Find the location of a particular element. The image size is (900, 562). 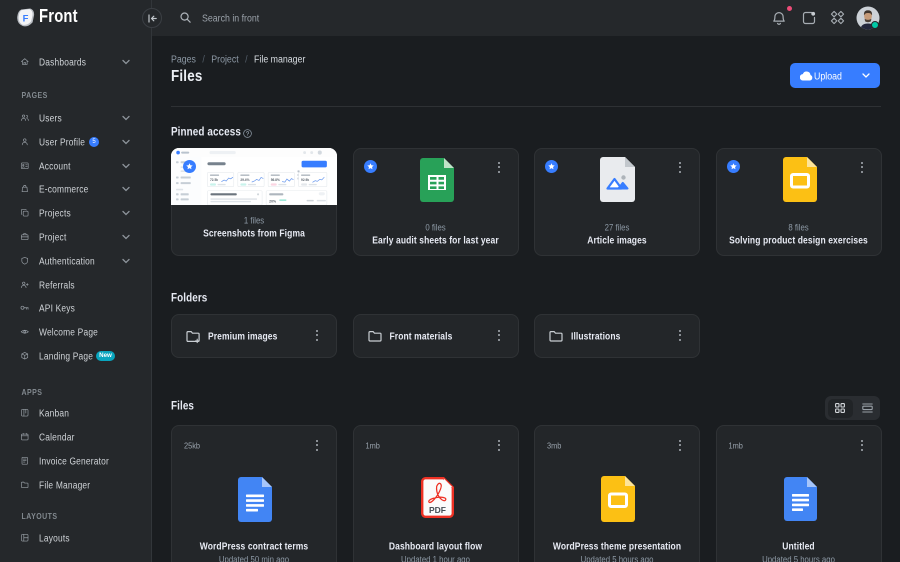

svg-text: F is located at coordinates (25, 18).